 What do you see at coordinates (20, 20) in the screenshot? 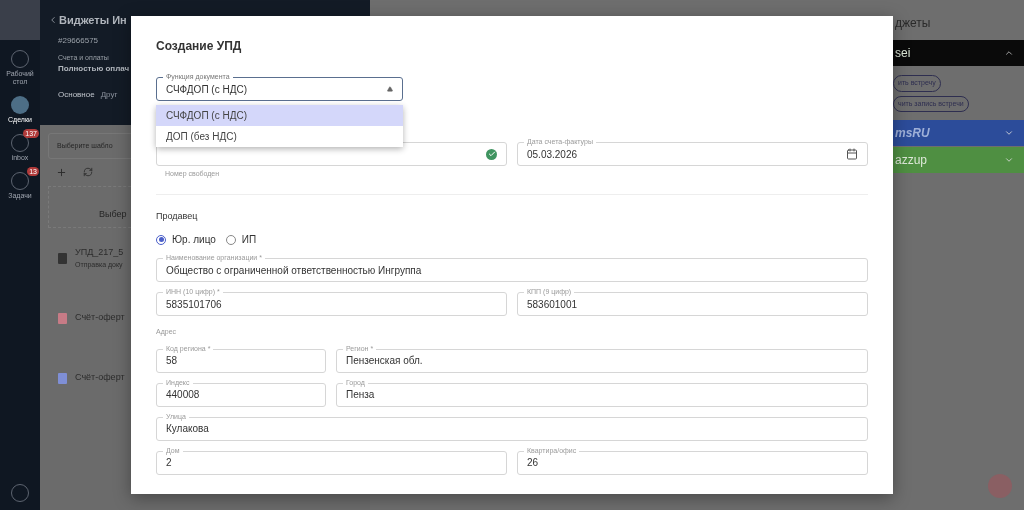
I see `photo-placeholder` at bounding box center [20, 20].